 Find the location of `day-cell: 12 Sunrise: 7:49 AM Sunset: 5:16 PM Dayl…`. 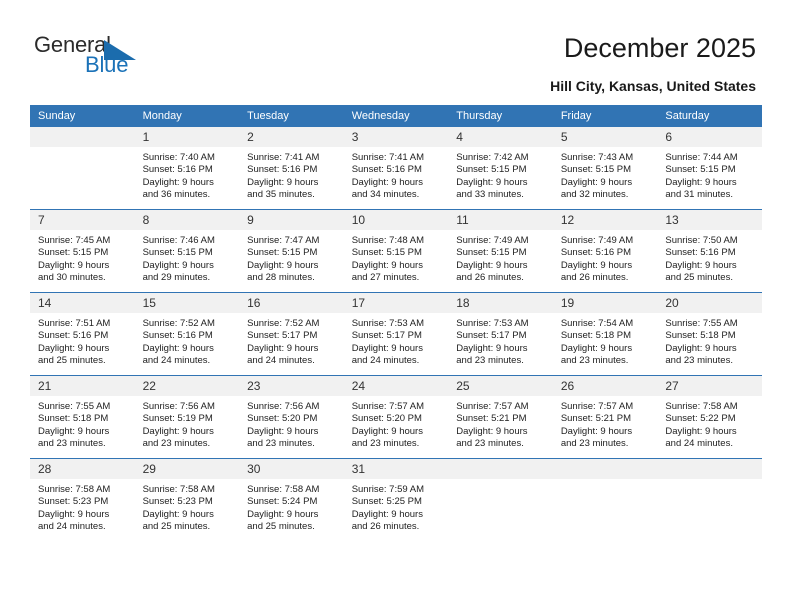

day-cell: 12 Sunrise: 7:49 AM Sunset: 5:16 PM Dayl… is located at coordinates (605, 251).